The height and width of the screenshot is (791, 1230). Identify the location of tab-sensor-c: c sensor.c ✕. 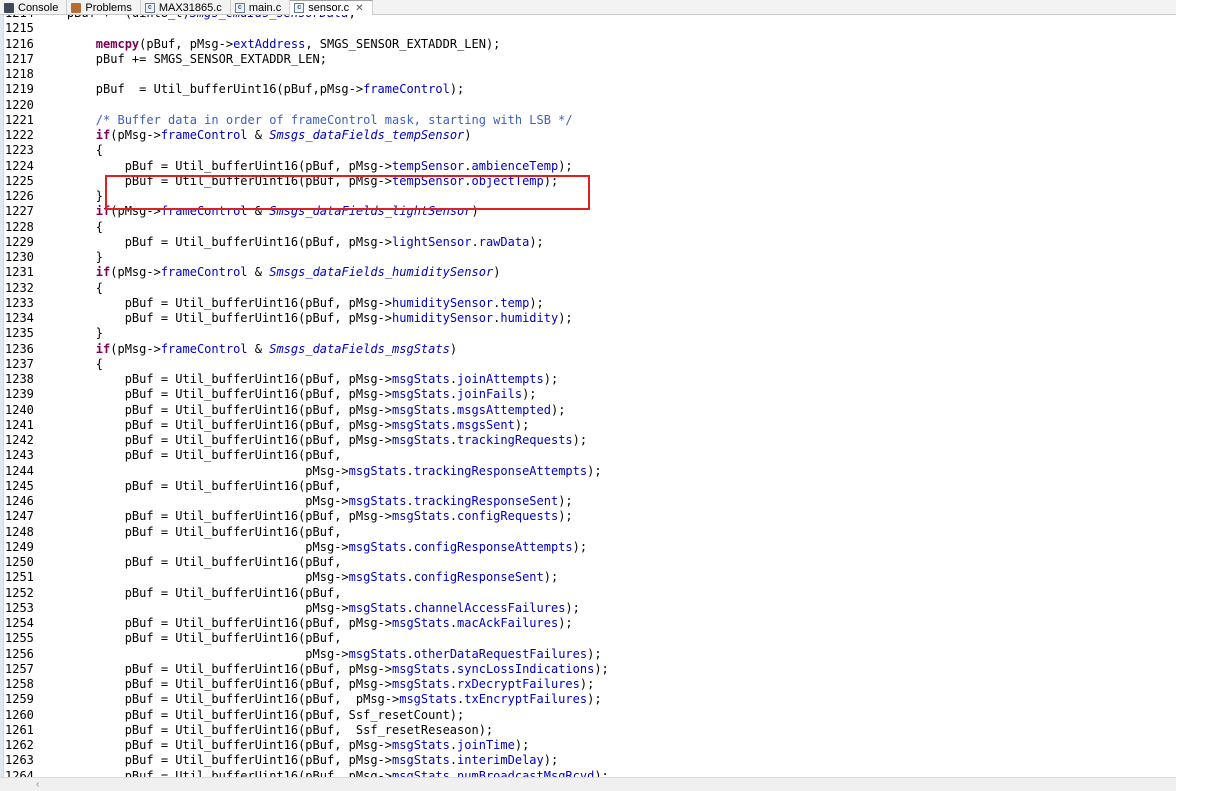
(331, 7).